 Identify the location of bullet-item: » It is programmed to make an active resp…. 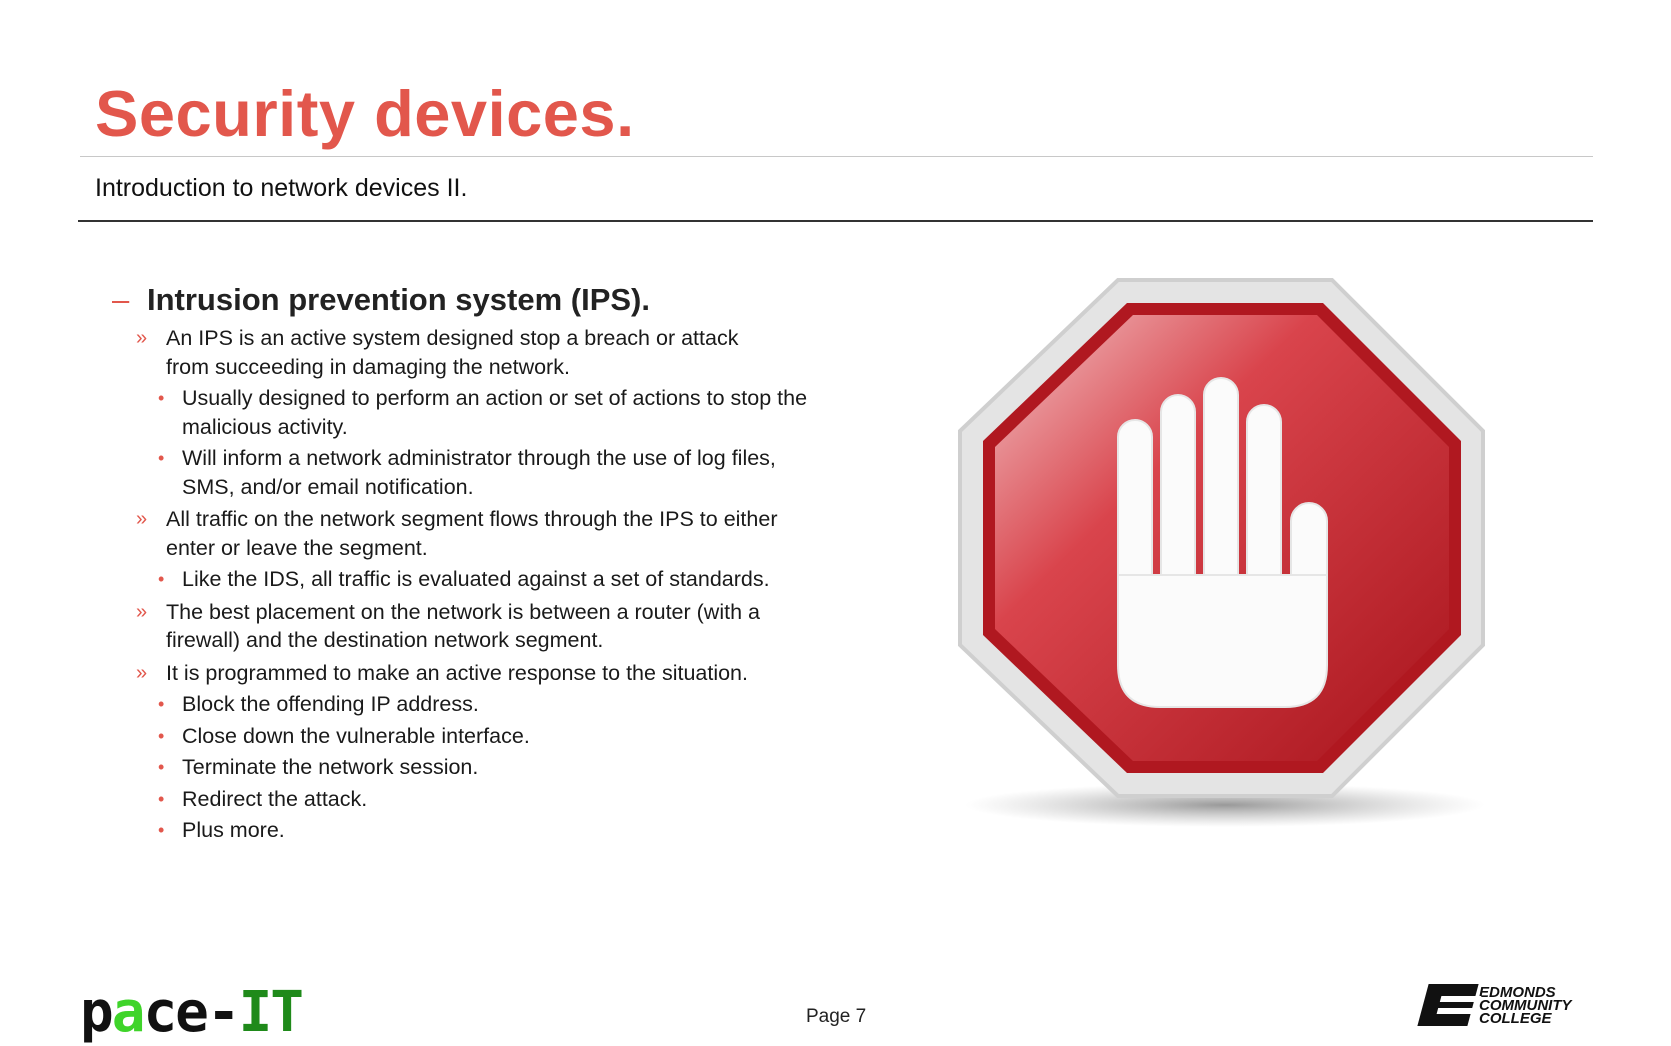
(449, 673).